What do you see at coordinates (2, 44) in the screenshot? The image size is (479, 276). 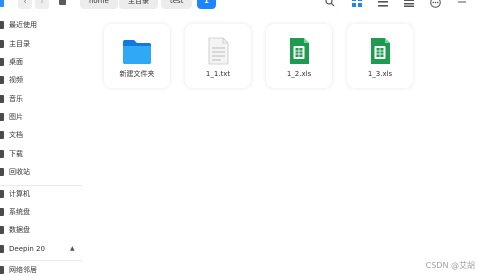 I see `home-icon` at bounding box center [2, 44].